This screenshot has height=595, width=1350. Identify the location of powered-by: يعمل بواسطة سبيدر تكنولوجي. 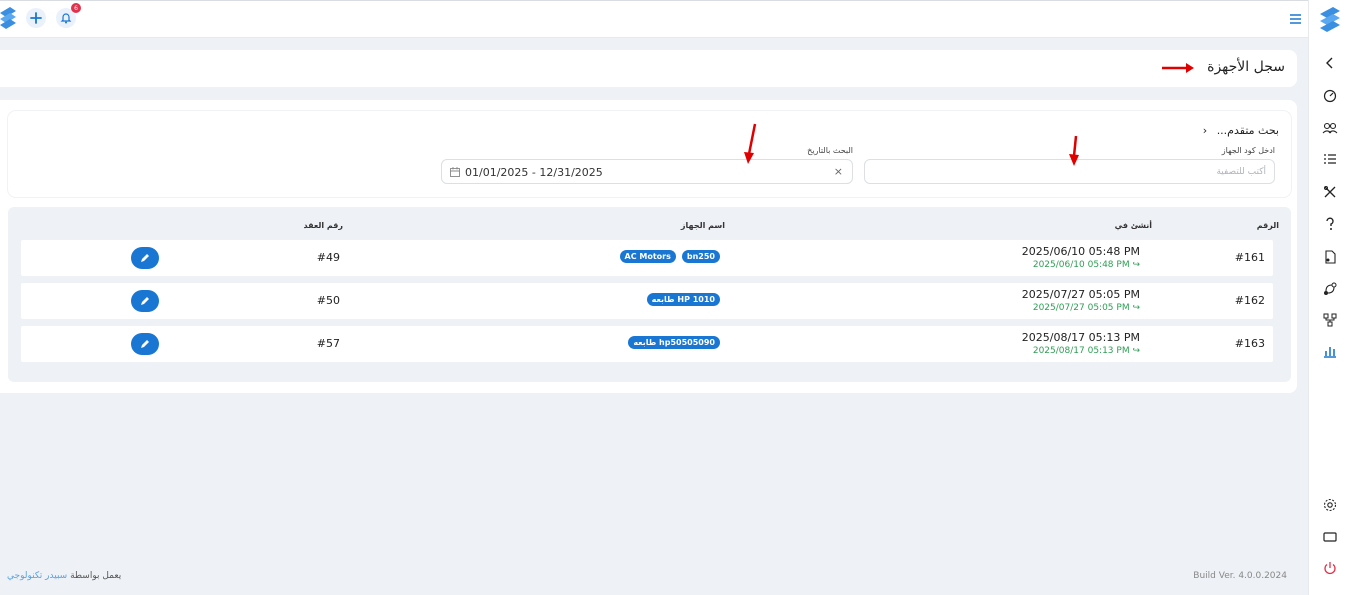
(64, 576).